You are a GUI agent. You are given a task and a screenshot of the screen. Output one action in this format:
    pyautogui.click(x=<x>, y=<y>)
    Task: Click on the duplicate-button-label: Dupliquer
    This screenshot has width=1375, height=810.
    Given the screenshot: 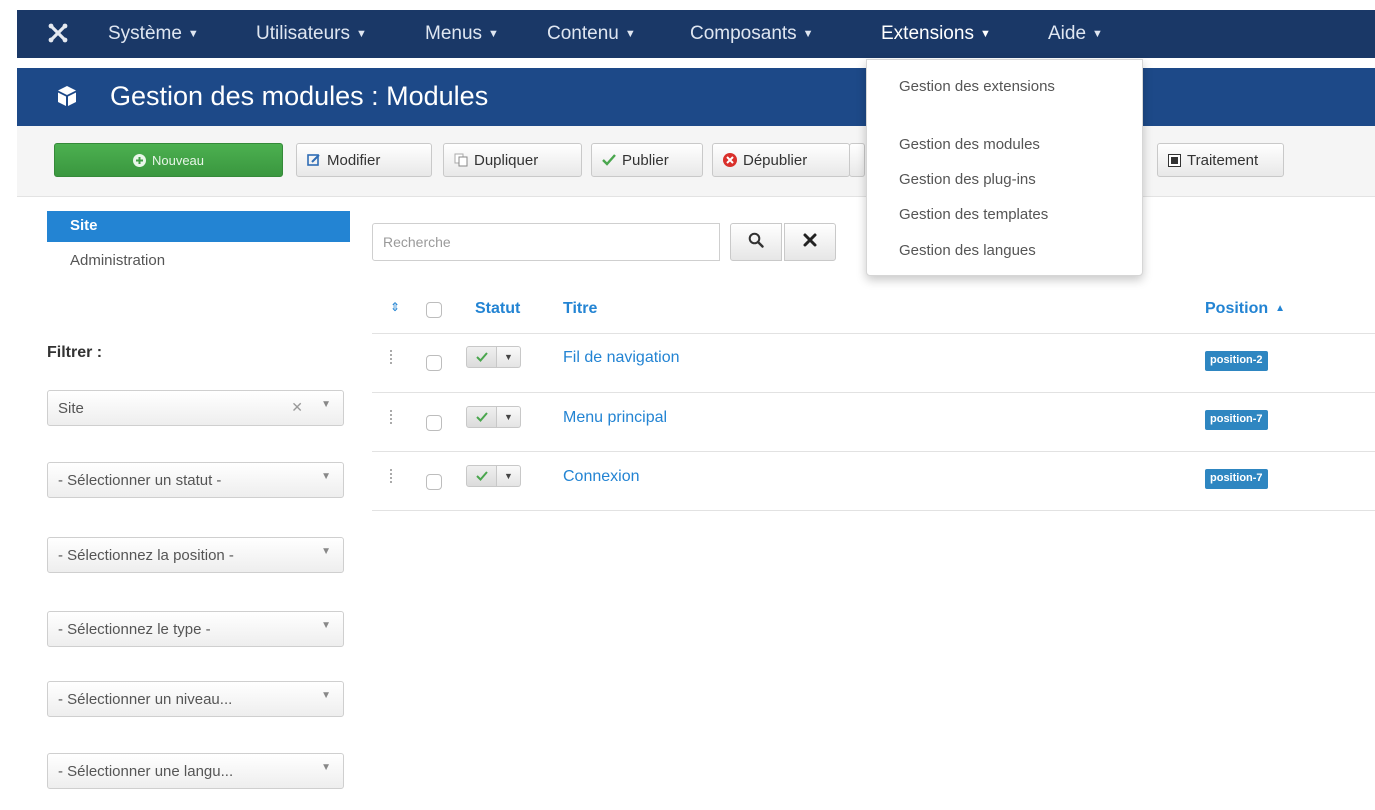 What is the action you would take?
    pyautogui.click(x=506, y=160)
    